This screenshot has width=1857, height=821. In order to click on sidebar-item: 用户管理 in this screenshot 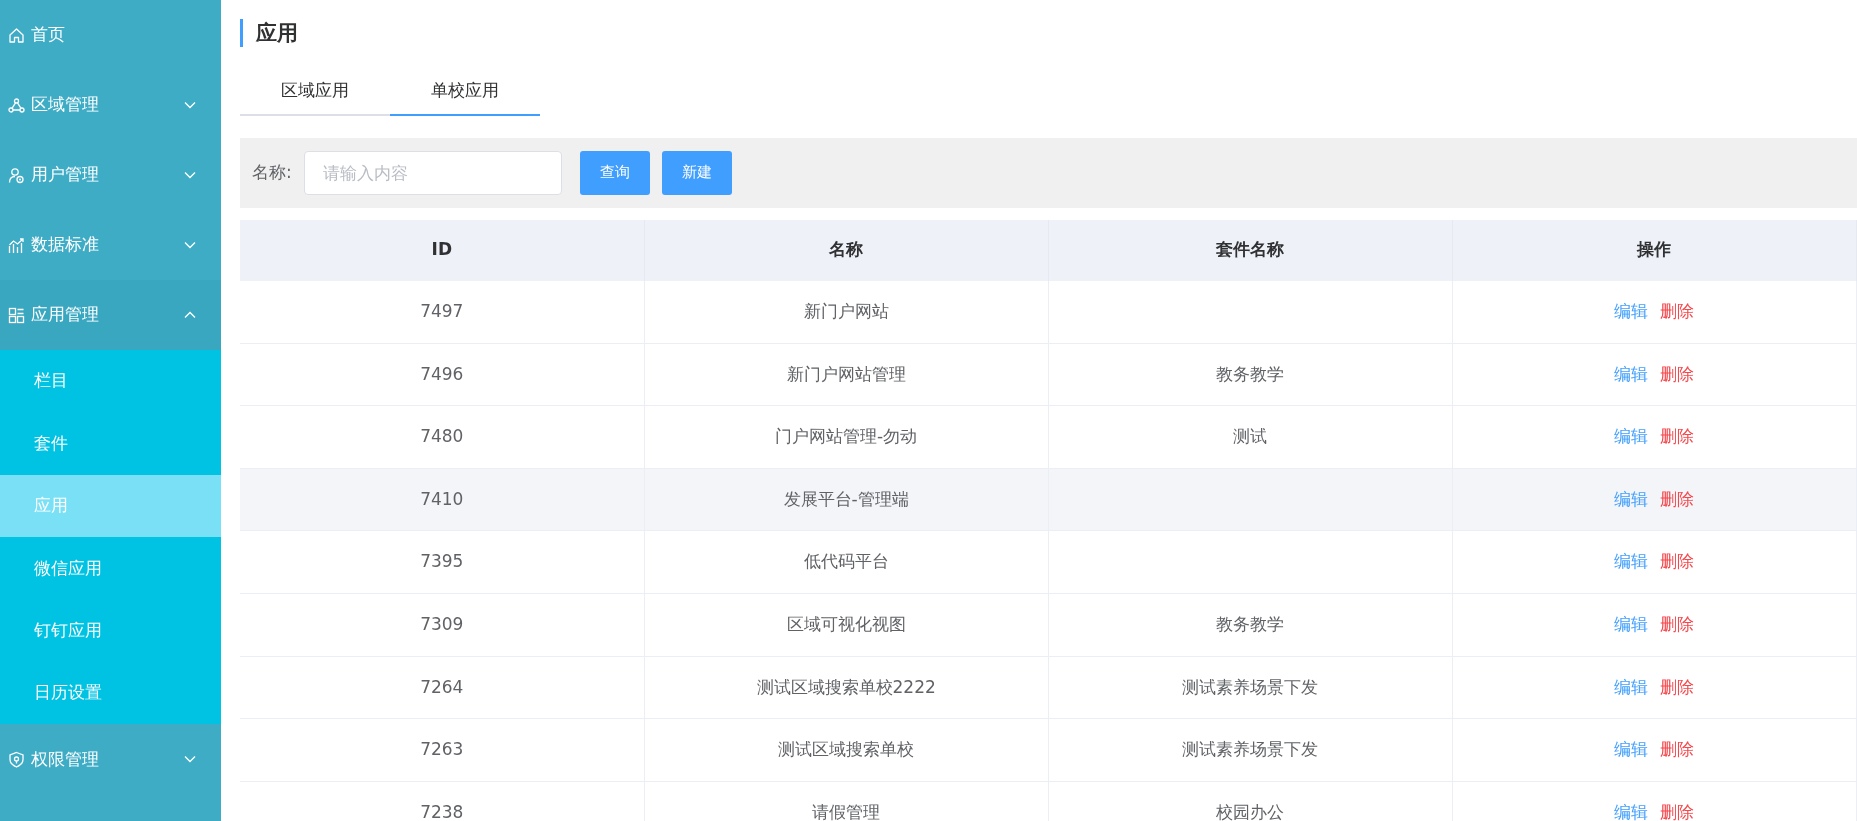, I will do `click(110, 175)`.